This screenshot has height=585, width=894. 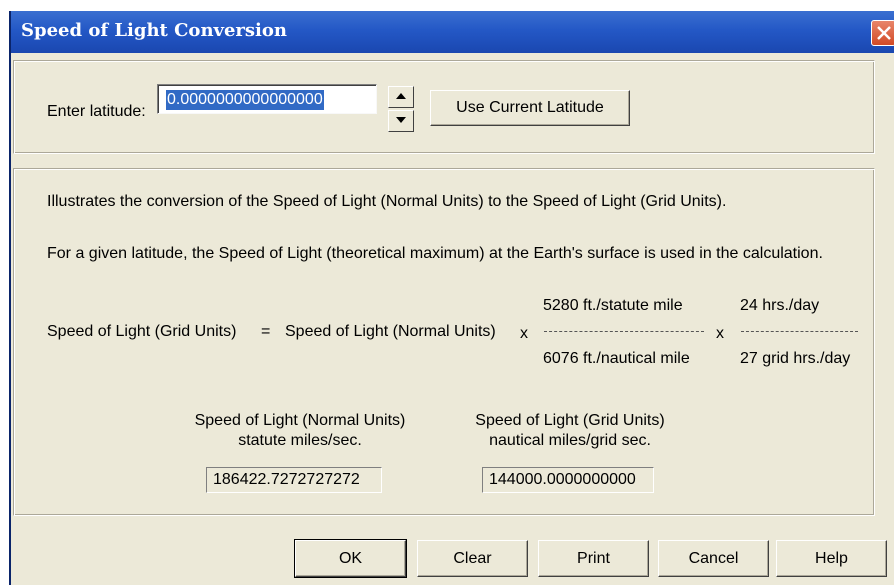 I want to click on clear-button: Clear, so click(x=472, y=558).